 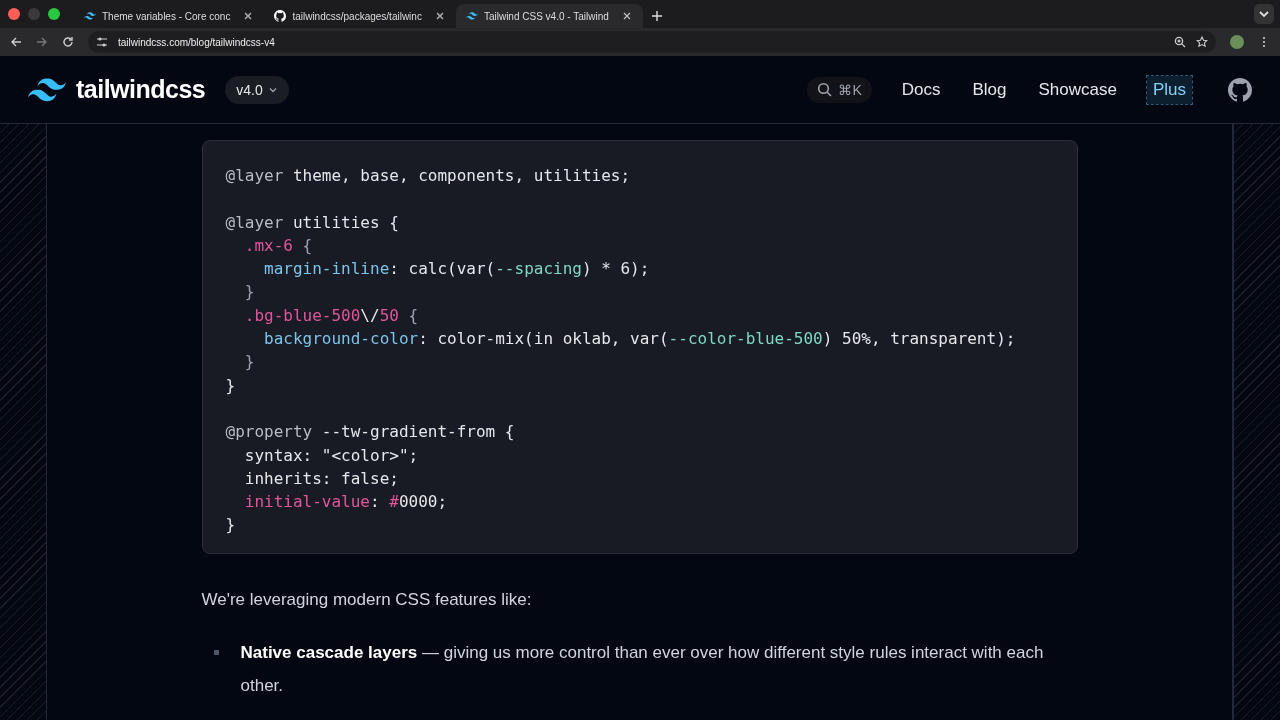 I want to click on code-line: syntax: "<color>";, so click(x=331, y=455).